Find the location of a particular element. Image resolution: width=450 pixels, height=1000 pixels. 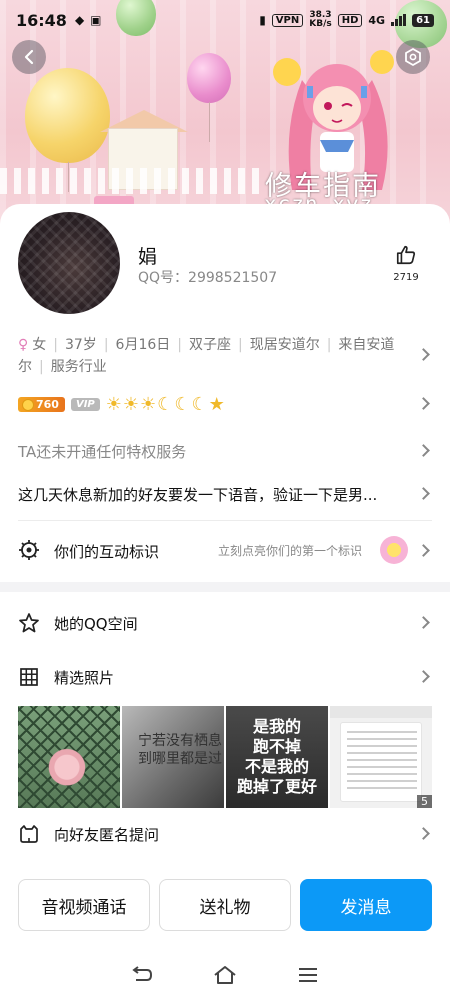

photo-strip: 宁若没有栖息 到哪里都是过 是我的 跑不掉 不是我的 跑掉了更好 5 is located at coordinates (225, 757).